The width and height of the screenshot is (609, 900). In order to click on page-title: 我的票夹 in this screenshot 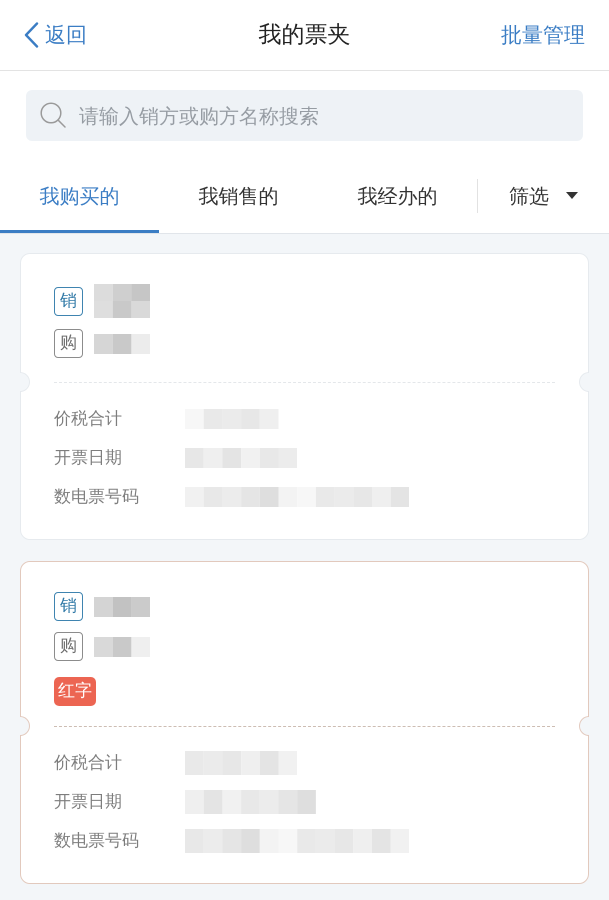, I will do `click(304, 35)`.